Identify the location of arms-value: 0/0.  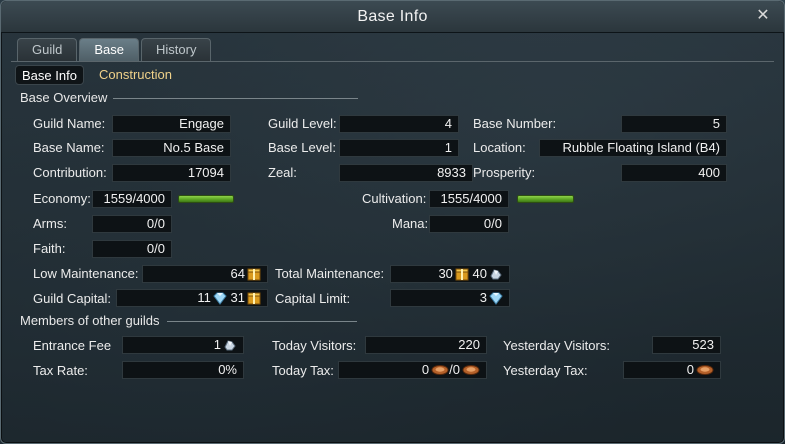
(132, 224).